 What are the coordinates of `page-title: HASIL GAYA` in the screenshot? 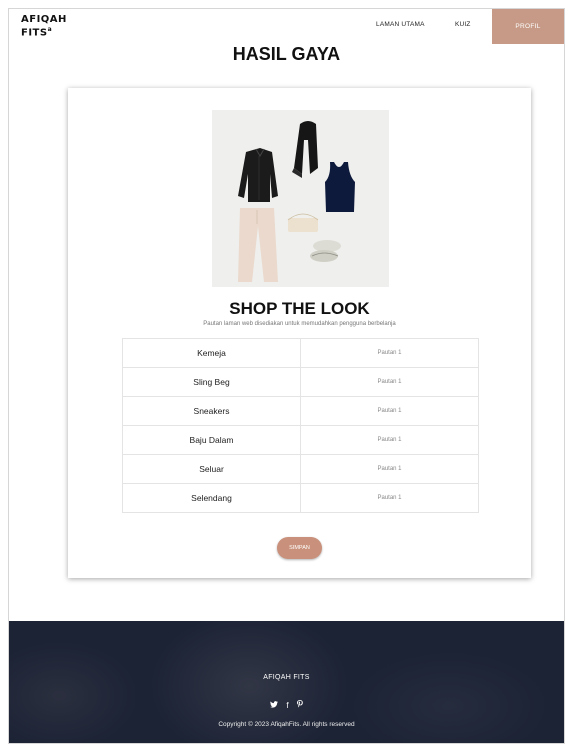 It's located at (286, 54).